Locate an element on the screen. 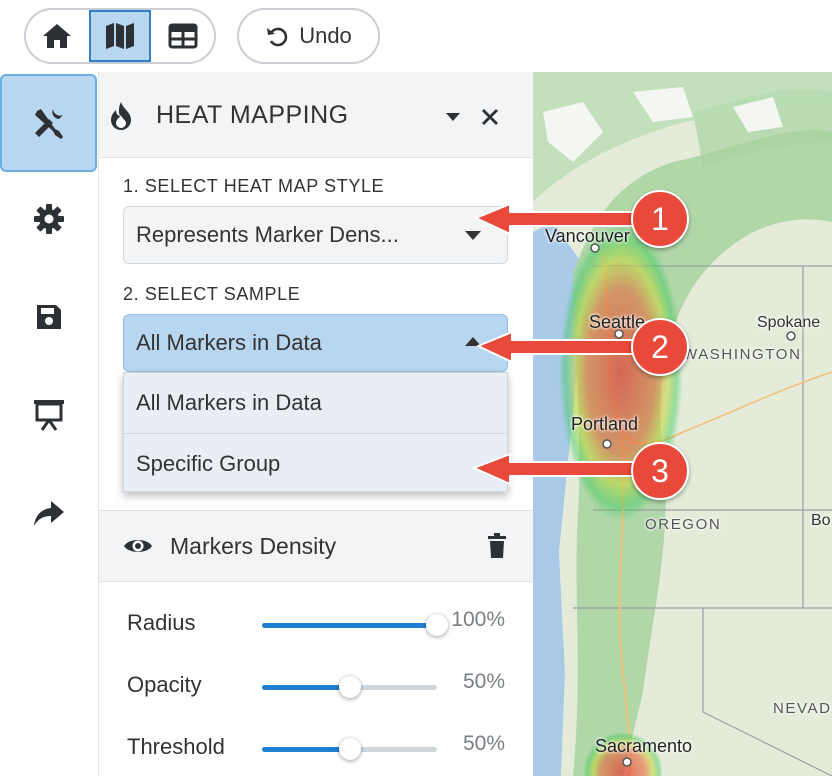 Image resolution: width=832 pixels, height=776 pixels. rail-present-button is located at coordinates (48, 415).